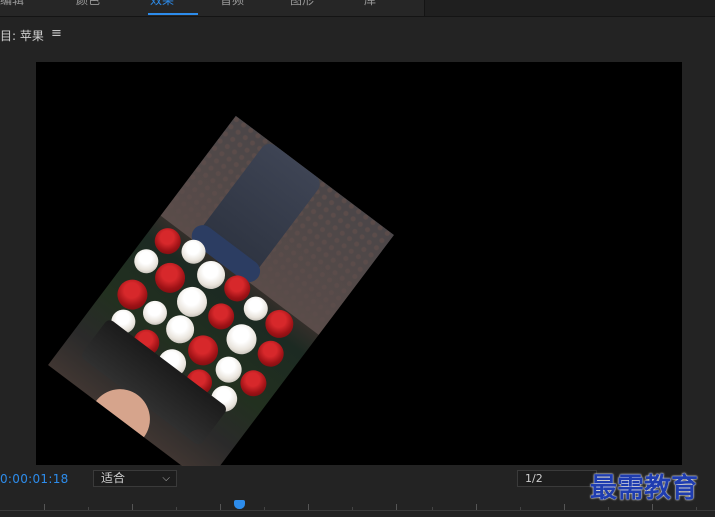 This screenshot has width=715, height=517. I want to click on workspace-tab-color: 颜色, so click(88, 4).